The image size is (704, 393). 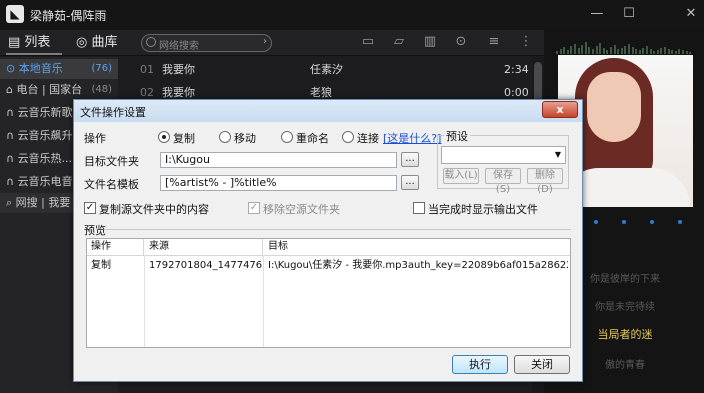 What do you see at coordinates (164, 137) in the screenshot?
I see `radio-copy` at bounding box center [164, 137].